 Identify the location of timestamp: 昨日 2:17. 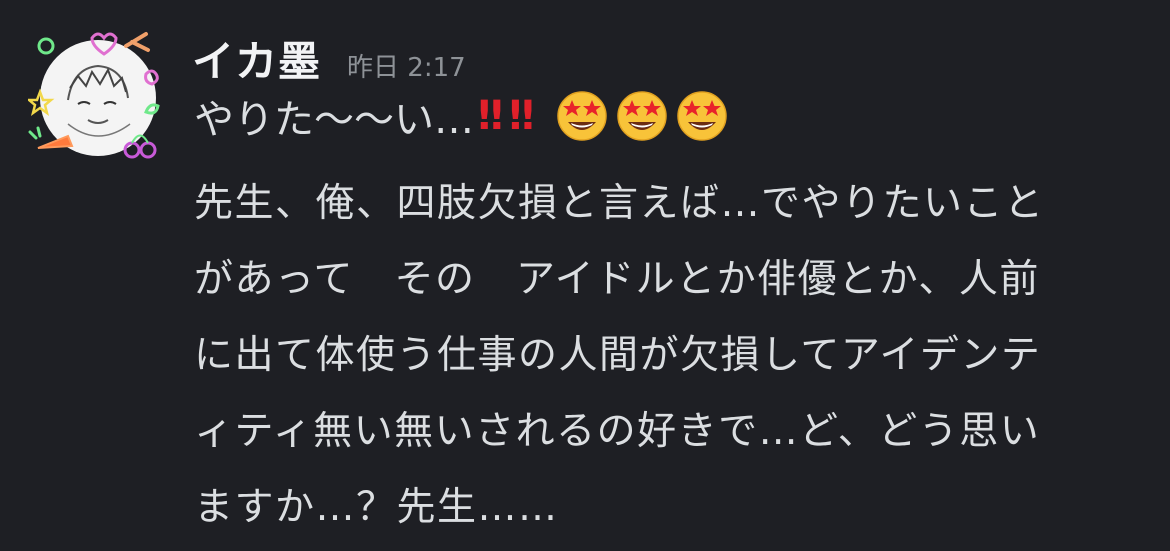
(406, 65).